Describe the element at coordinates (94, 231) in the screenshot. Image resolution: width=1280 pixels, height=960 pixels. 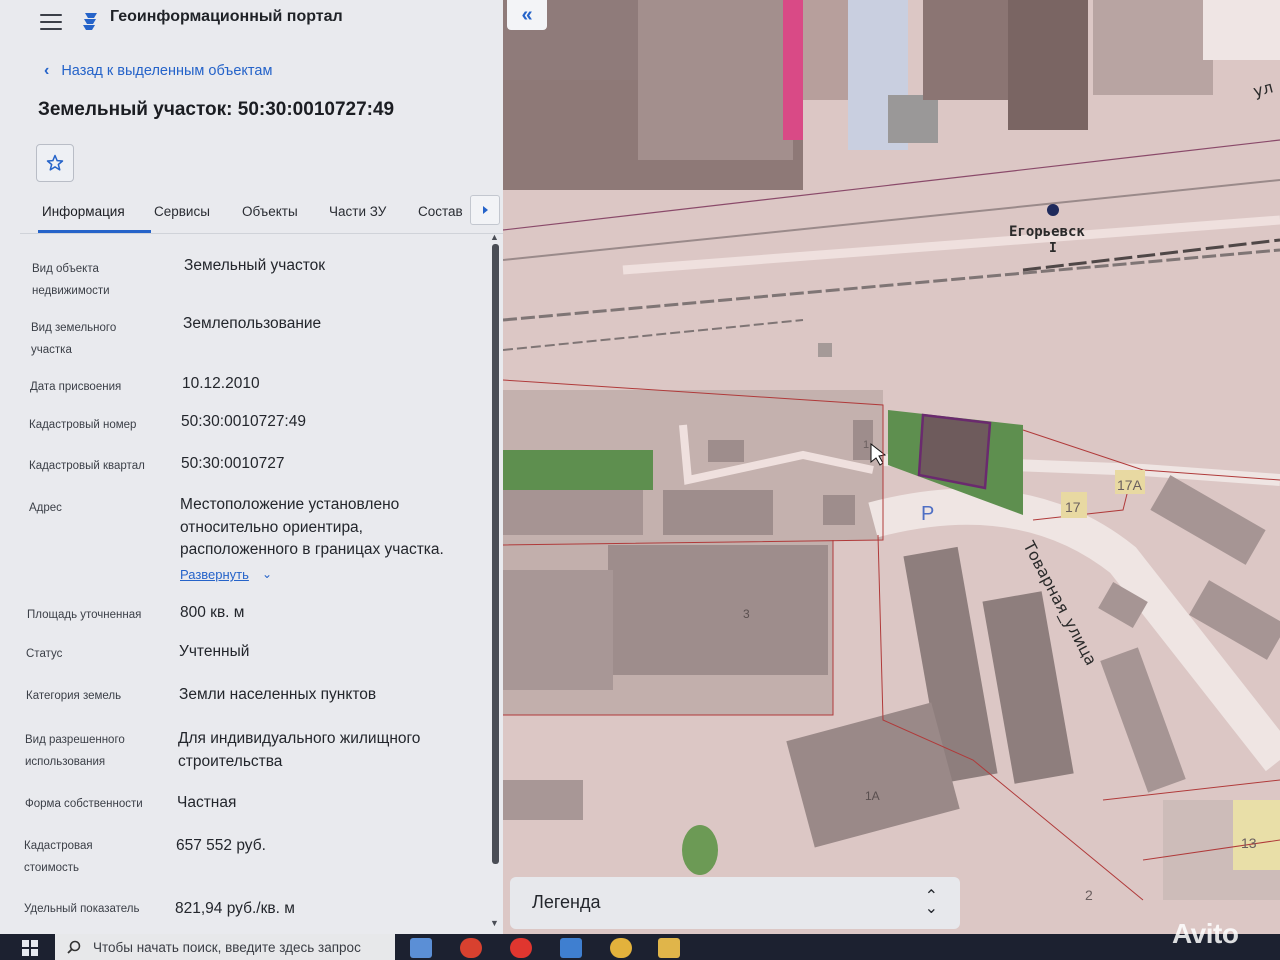
I see `active-tab-indicator` at that location.